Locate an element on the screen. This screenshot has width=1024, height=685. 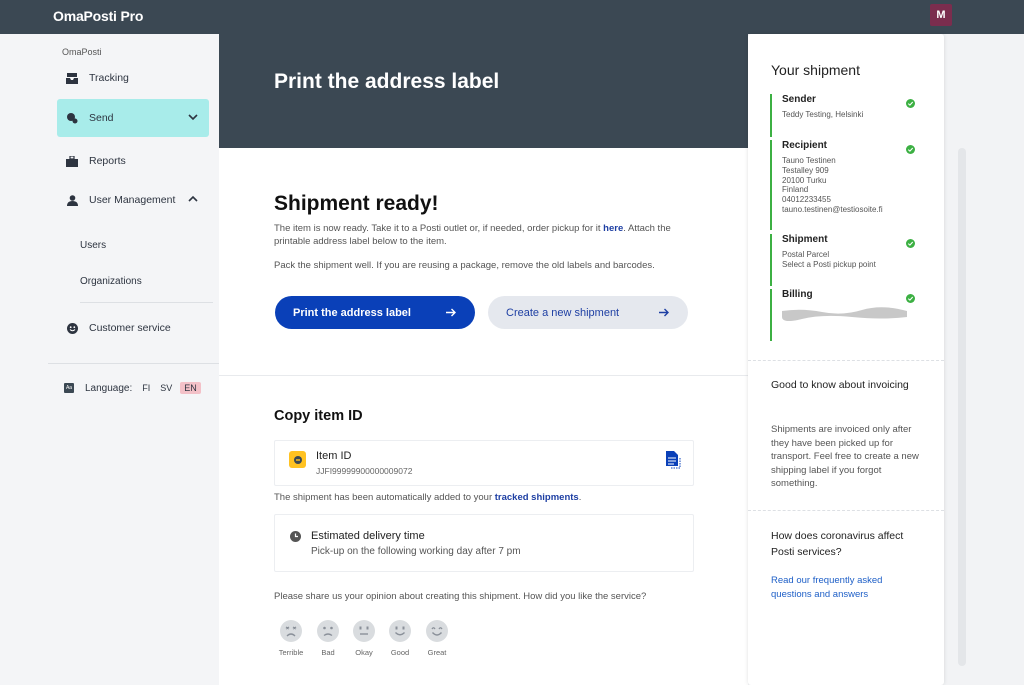
detail-line: tauno.testinen@testiosoite.fi is located at coordinates (832, 209).